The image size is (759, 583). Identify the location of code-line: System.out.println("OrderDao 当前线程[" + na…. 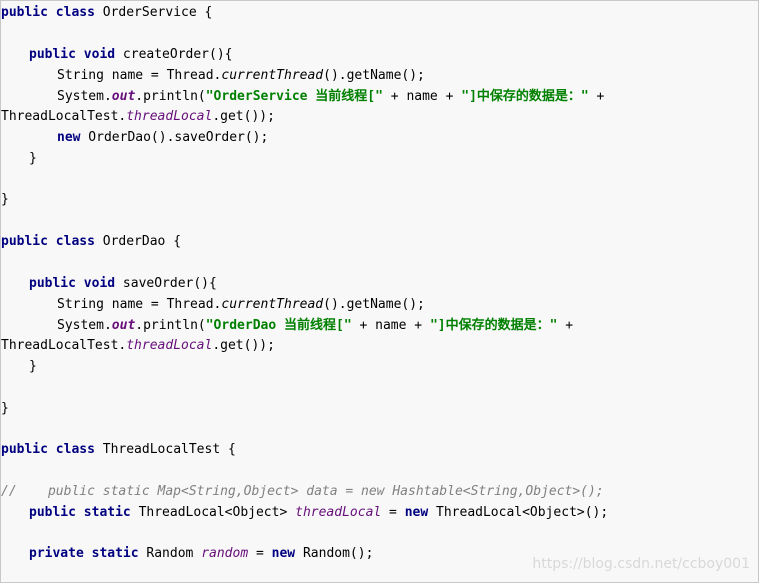
(315, 326).